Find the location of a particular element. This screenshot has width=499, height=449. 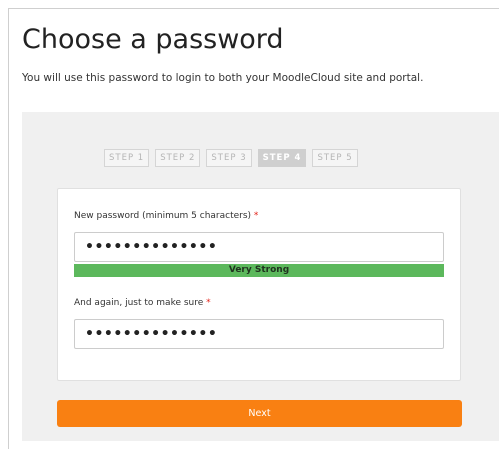

password-label-text: New password (minimum 5 characters) is located at coordinates (163, 216).